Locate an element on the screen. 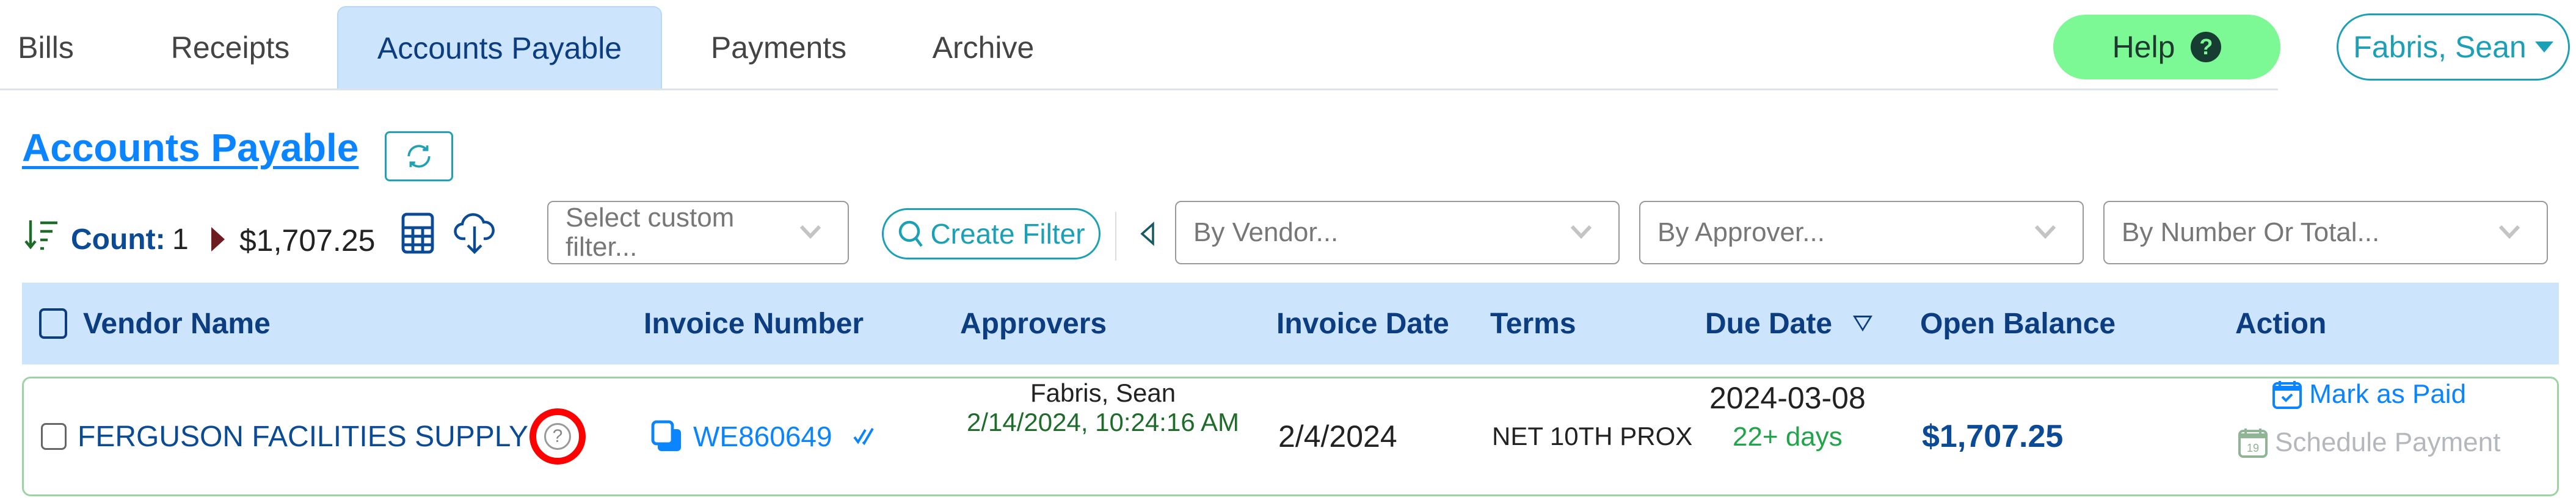  header-label: Action is located at coordinates (2281, 324).